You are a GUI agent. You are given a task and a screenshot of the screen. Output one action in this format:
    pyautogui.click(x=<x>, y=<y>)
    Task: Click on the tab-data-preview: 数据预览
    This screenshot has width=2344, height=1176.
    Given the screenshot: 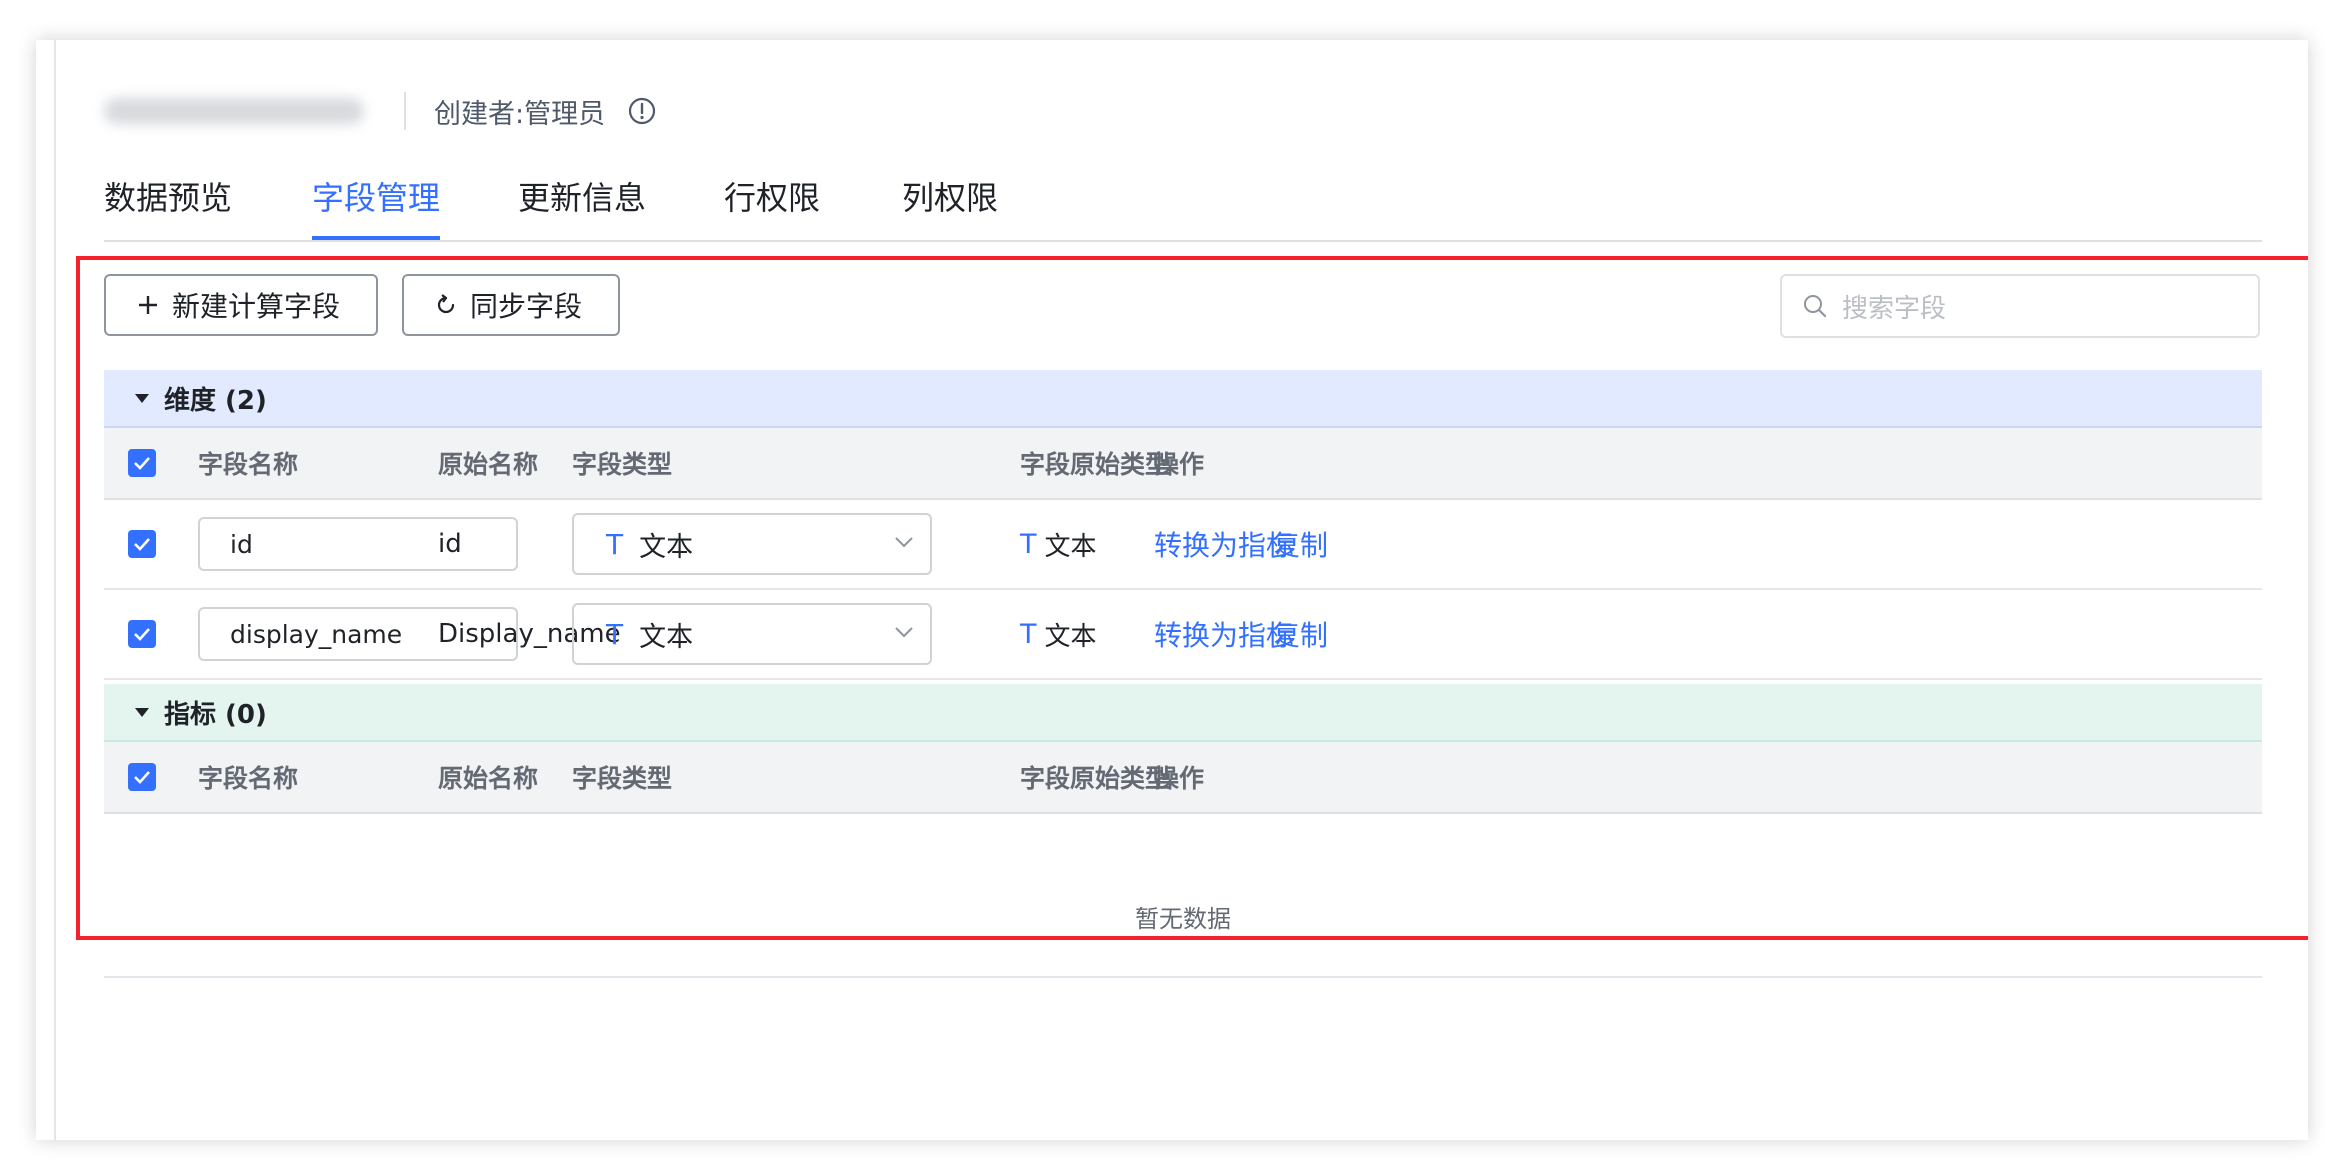 What is the action you would take?
    pyautogui.click(x=168, y=204)
    